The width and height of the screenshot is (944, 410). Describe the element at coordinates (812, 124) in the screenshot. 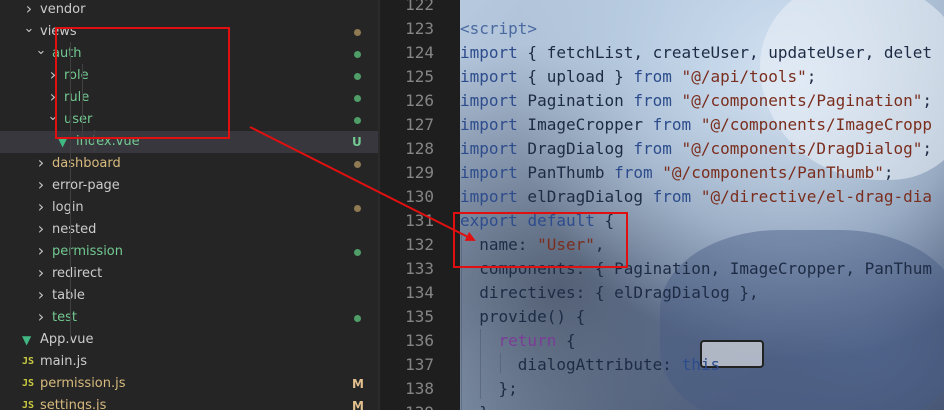

I see `code-token: "@/components/ImageCropp` at that location.